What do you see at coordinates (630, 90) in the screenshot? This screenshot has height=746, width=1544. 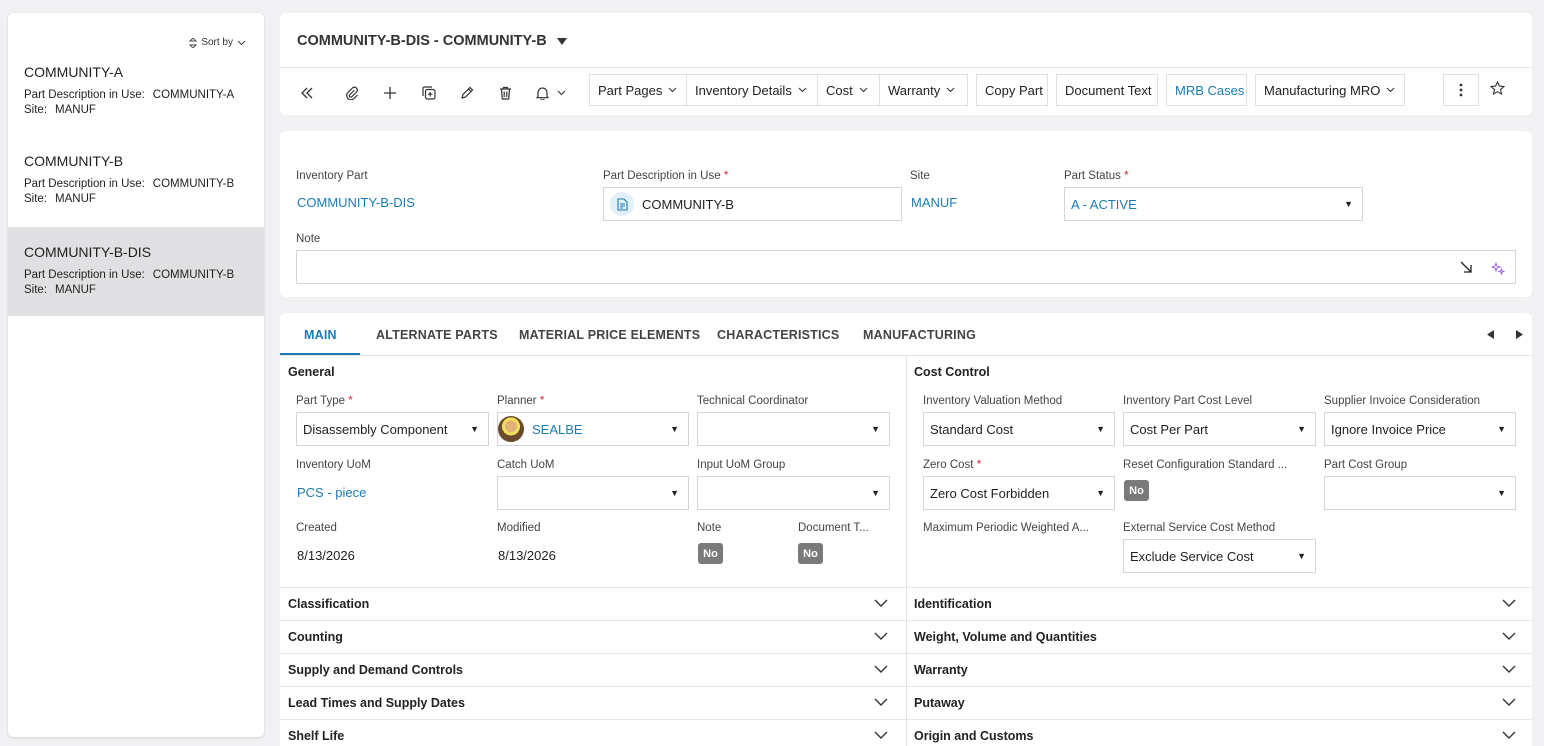 I see `part-pages-label: Part Pages` at bounding box center [630, 90].